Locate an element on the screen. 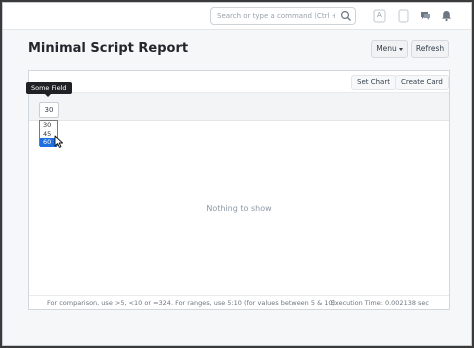 This screenshot has height=348, width=474. execution-time: Execution Time: 0.002138 sec is located at coordinates (379, 303).